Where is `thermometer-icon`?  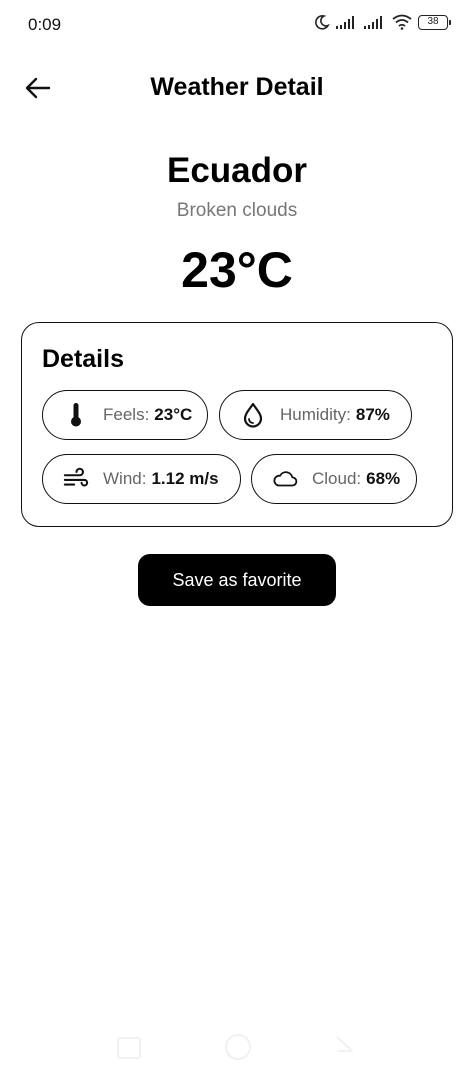 thermometer-icon is located at coordinates (76, 415).